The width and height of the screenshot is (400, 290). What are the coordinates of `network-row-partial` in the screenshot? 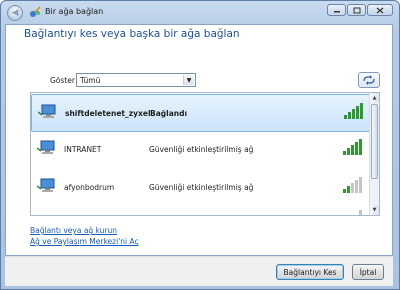 It's located at (201, 211).